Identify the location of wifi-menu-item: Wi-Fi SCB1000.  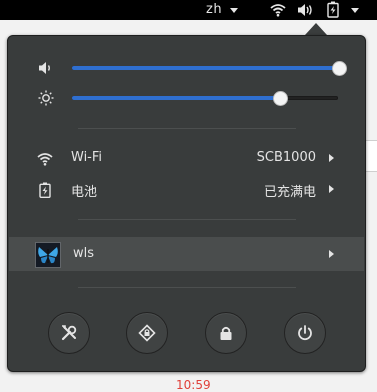
(186, 159).